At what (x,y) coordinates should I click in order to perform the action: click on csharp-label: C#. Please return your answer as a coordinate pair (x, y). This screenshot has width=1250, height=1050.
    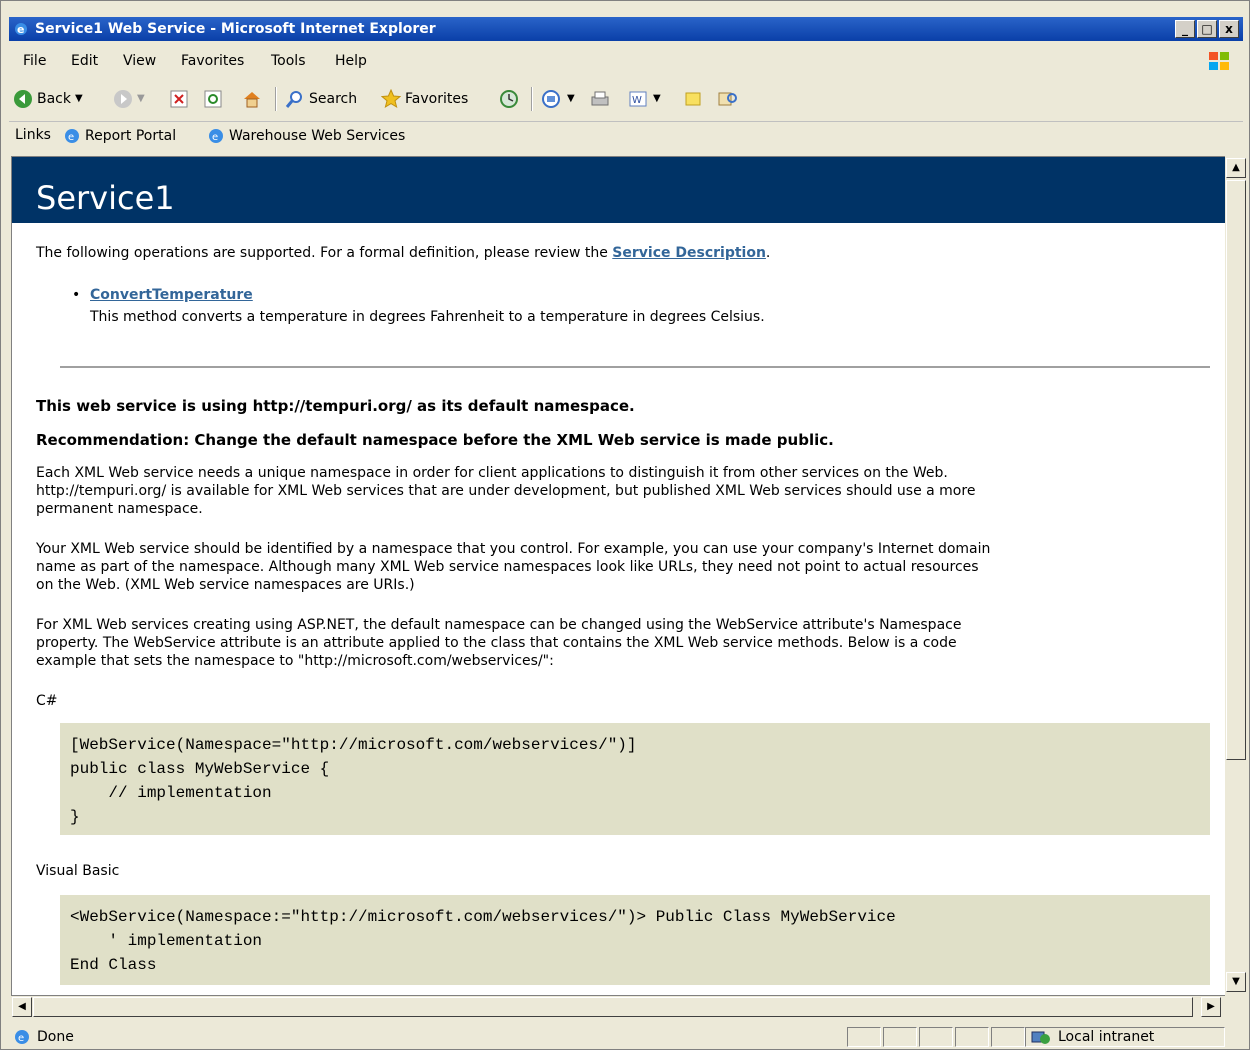
    Looking at the image, I should click on (47, 701).